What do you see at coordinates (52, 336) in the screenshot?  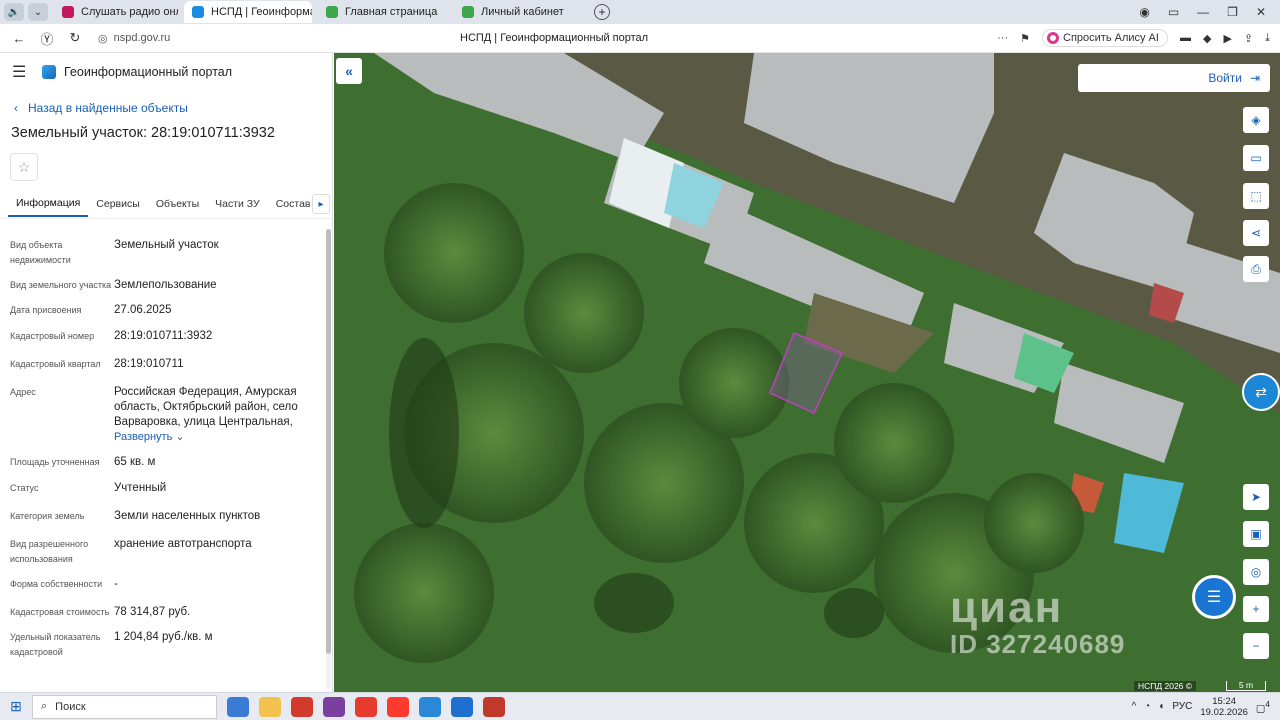 I see `prop-label: Кадастровый номер` at bounding box center [52, 336].